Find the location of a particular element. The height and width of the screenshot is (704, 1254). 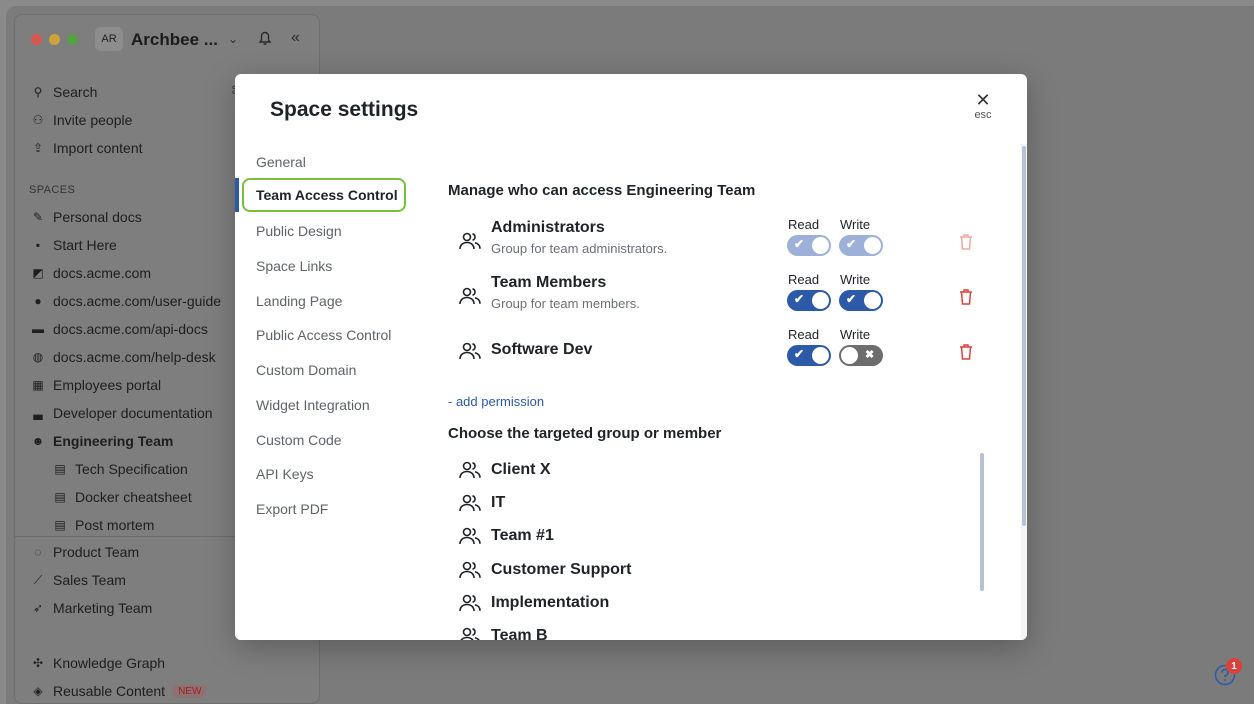

sidebar-item-engineering-team: ☻ Engineering Team is located at coordinates (101, 441).